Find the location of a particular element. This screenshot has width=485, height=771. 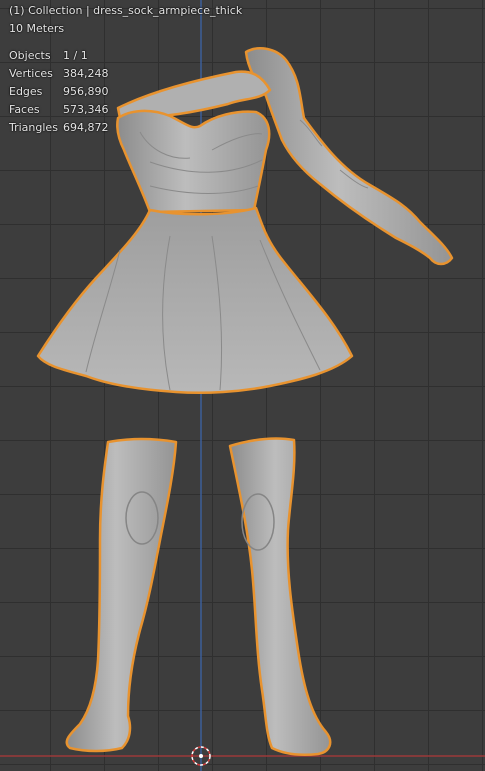

scale-label: 10 Meters is located at coordinates (37, 28).